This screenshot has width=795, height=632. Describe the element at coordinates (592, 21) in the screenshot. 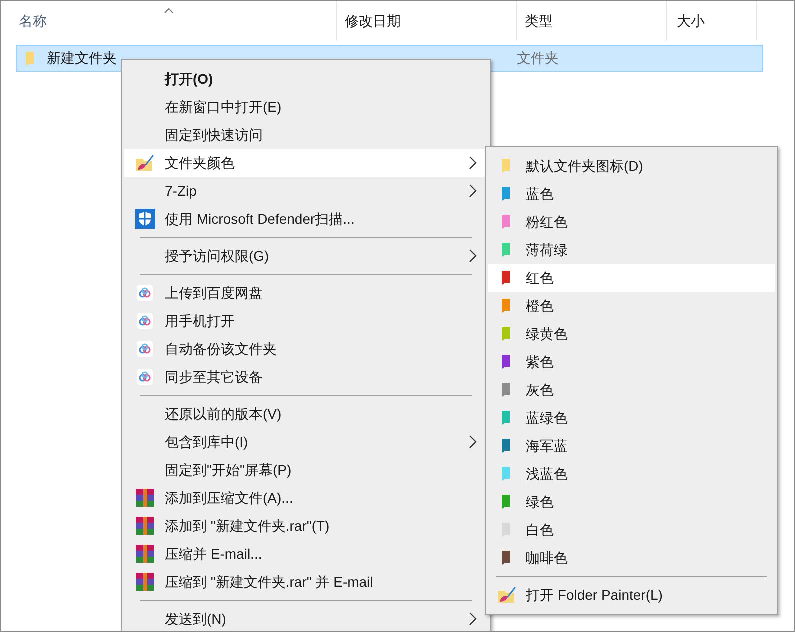

I see `column-header: 类型` at that location.